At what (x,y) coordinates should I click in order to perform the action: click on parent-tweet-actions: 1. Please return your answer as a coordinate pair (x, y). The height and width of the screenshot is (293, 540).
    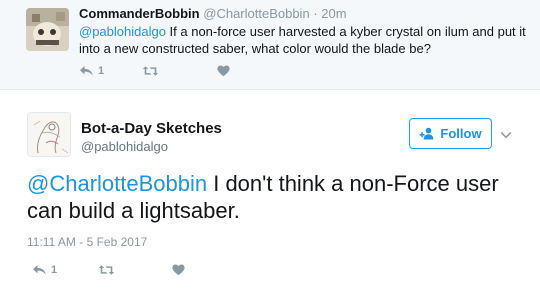
    Looking at the image, I should click on (156, 71).